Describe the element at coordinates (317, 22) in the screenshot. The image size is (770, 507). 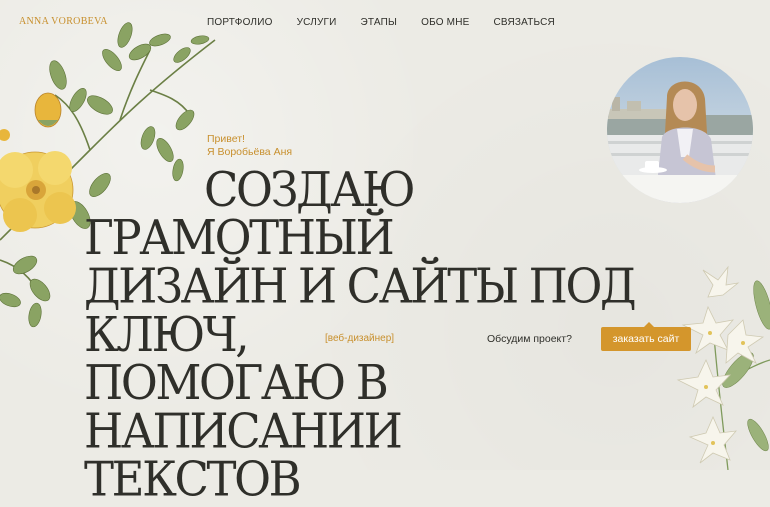
I see `nav-item-services: УСЛУГИ` at that location.